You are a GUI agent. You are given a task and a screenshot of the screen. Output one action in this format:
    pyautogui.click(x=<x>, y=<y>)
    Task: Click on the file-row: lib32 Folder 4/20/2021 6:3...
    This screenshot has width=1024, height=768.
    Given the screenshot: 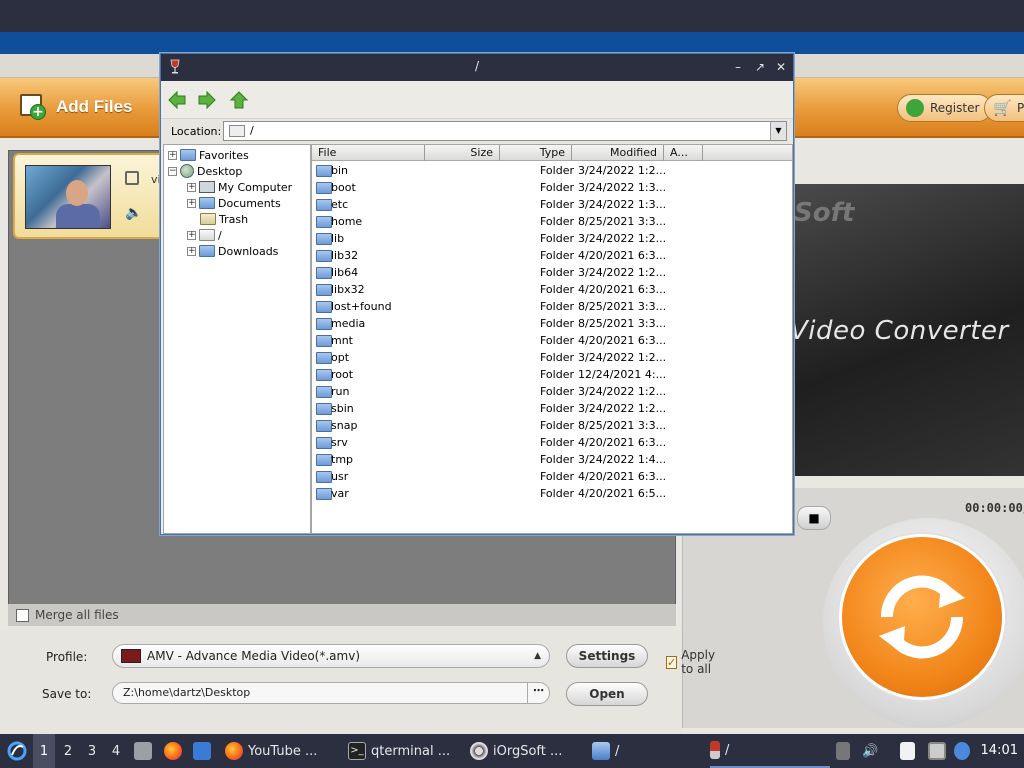 What is the action you would take?
    pyautogui.click(x=552, y=256)
    